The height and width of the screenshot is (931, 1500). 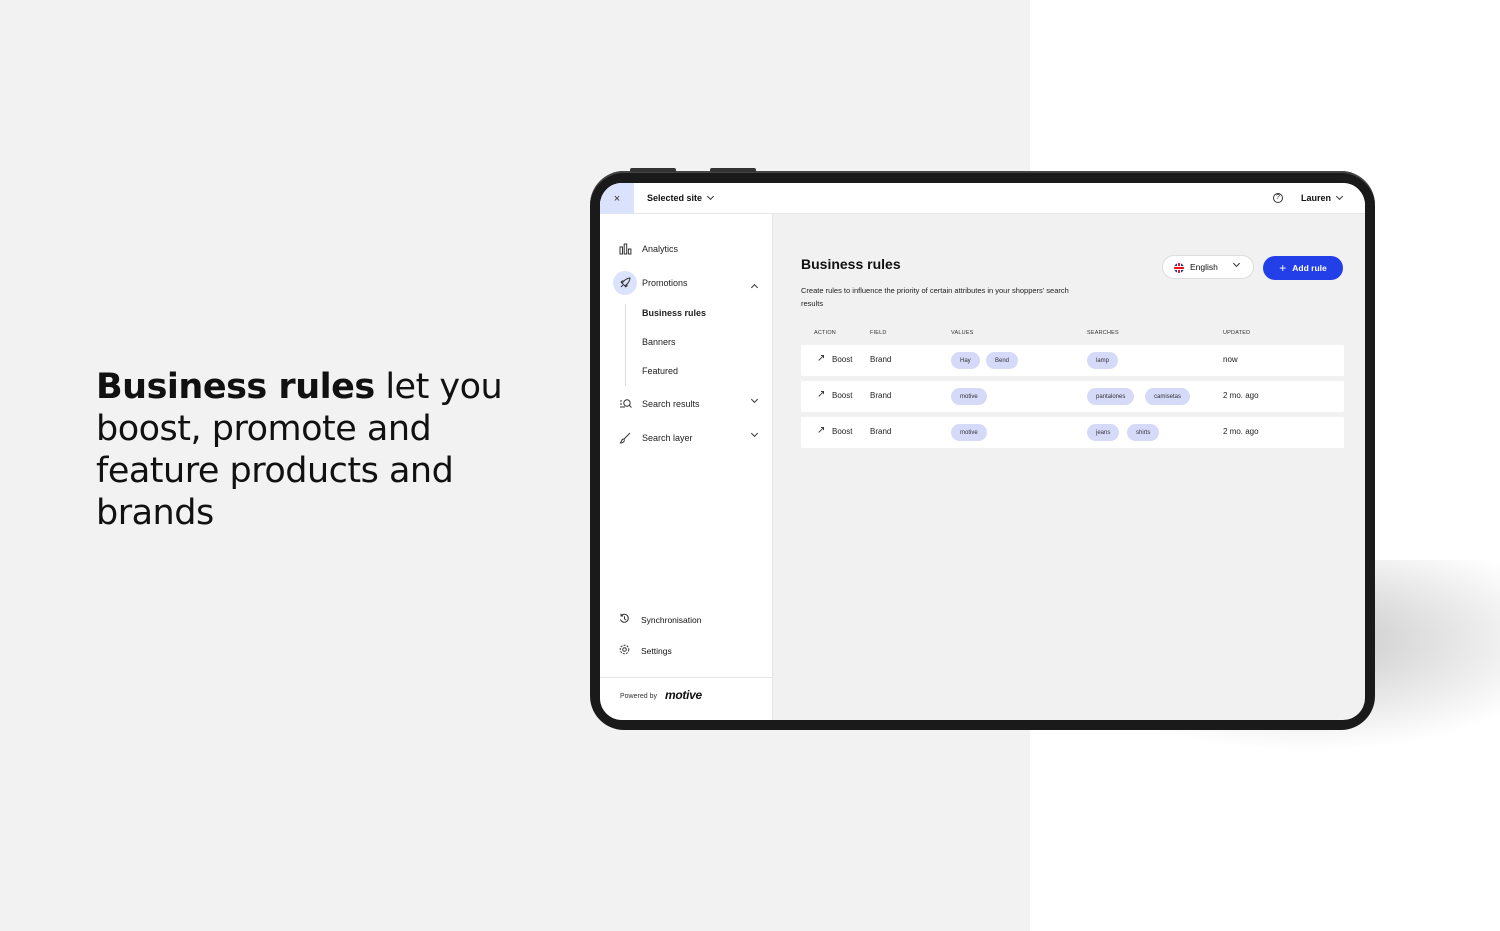 I want to click on sidebar-item-promotions: Promotions, so click(x=686, y=283).